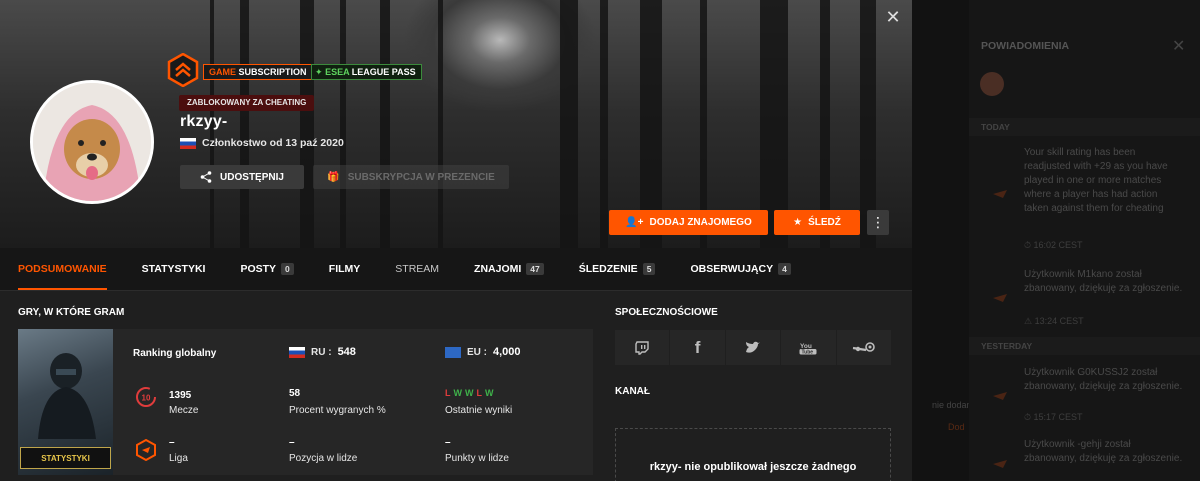 This screenshot has width=1200, height=481. Describe the element at coordinates (247, 103) in the screenshot. I see `ban-badge: ZABLOKOWANY ZA CHEATING` at that location.